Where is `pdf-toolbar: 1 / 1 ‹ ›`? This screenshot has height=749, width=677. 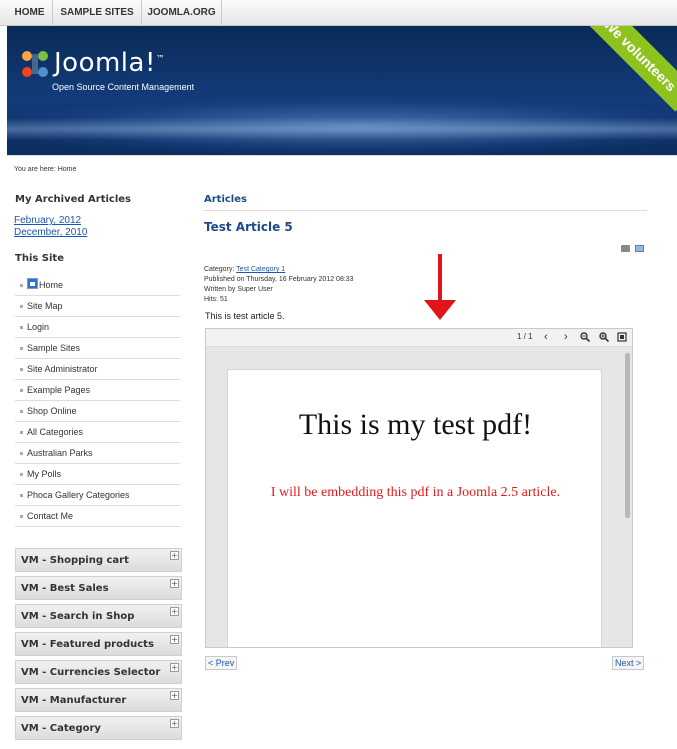 pdf-toolbar: 1 / 1 ‹ › is located at coordinates (419, 338).